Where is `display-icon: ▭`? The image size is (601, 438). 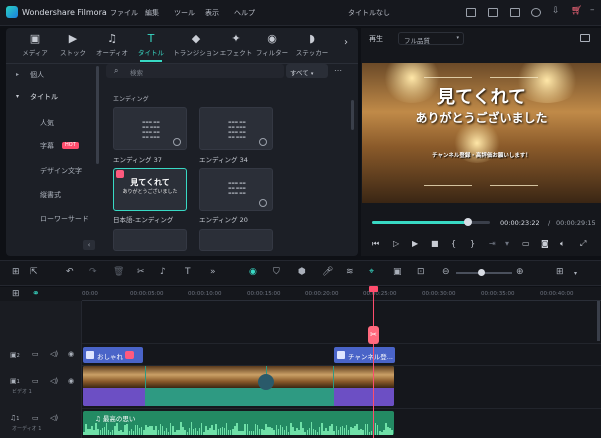
display-icon: ▭ is located at coordinates (526, 243).